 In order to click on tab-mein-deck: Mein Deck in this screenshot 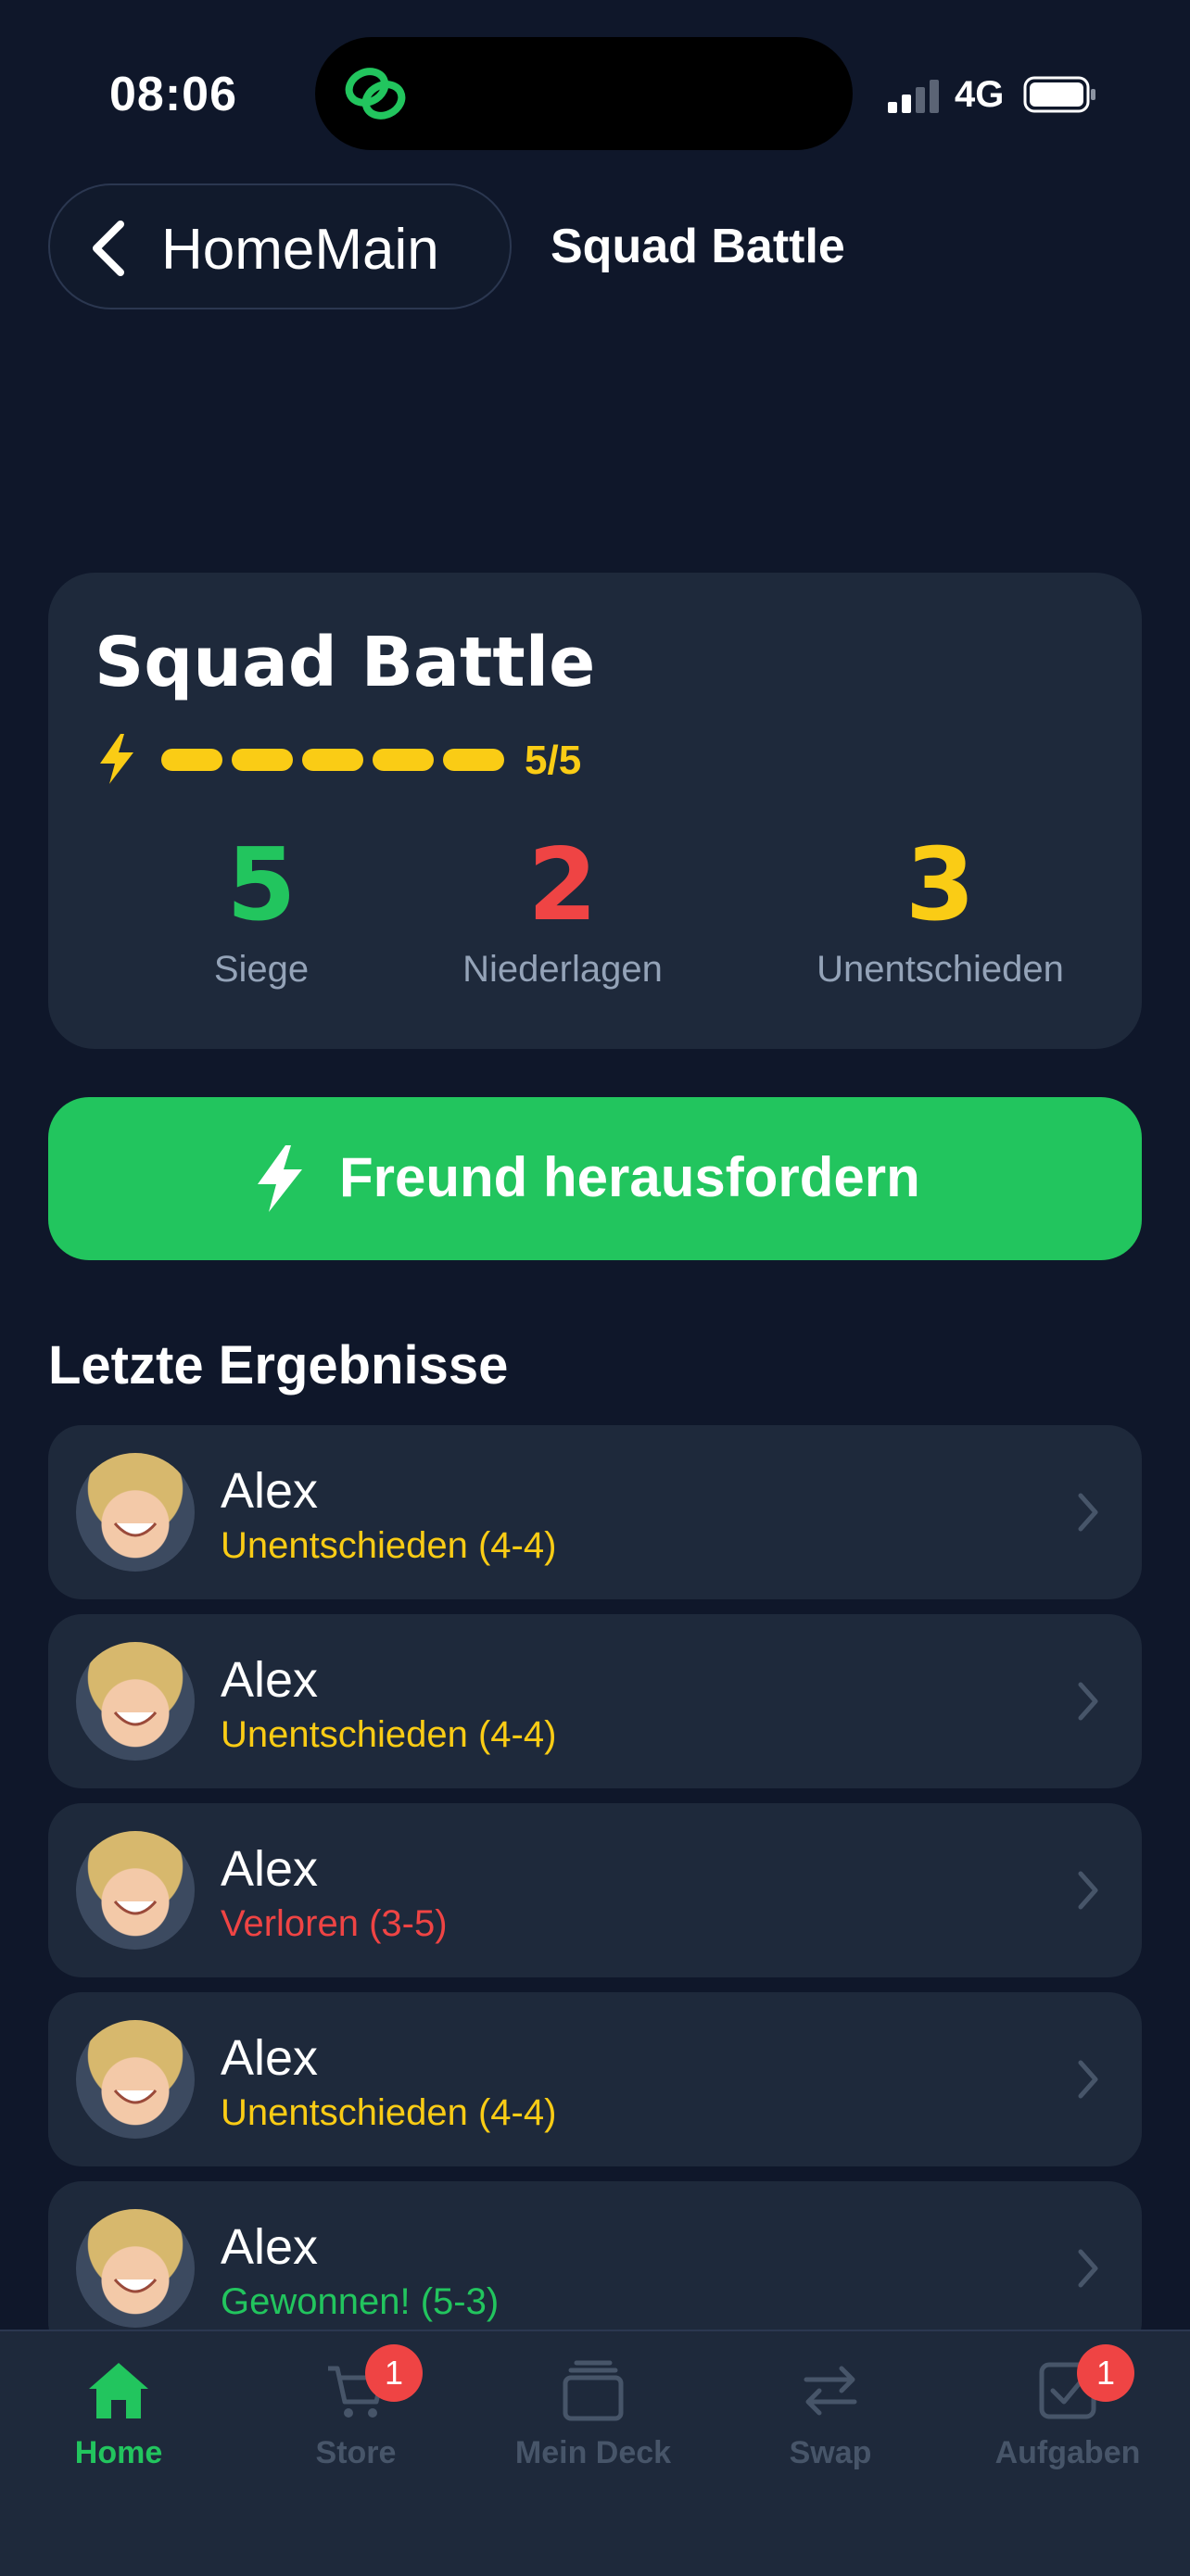, I will do `click(593, 2414)`.